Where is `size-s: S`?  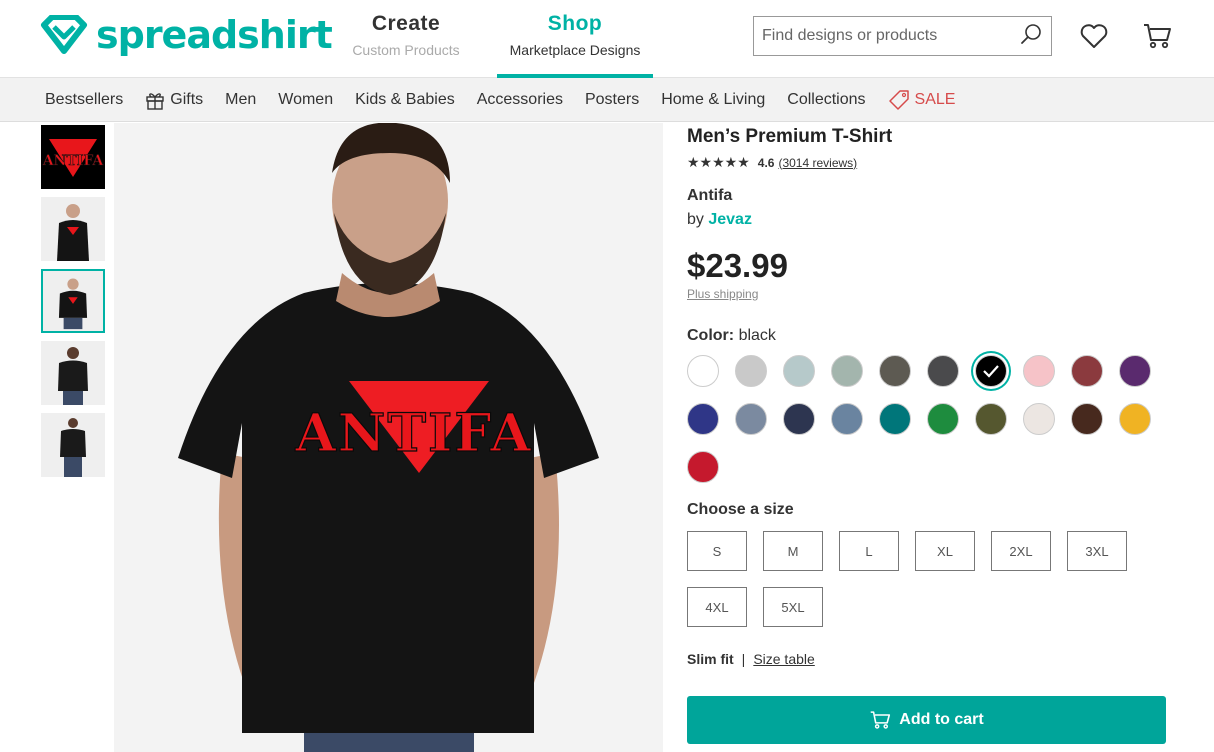
size-s: S is located at coordinates (717, 551).